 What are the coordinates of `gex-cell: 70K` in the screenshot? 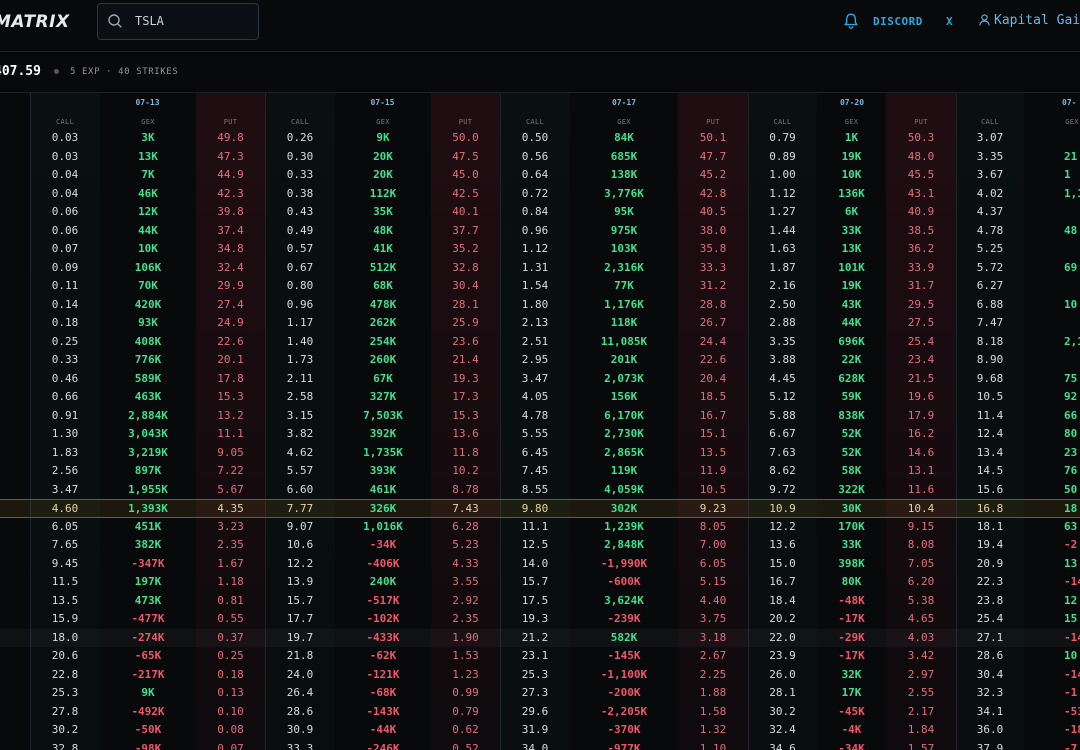 It's located at (148, 285).